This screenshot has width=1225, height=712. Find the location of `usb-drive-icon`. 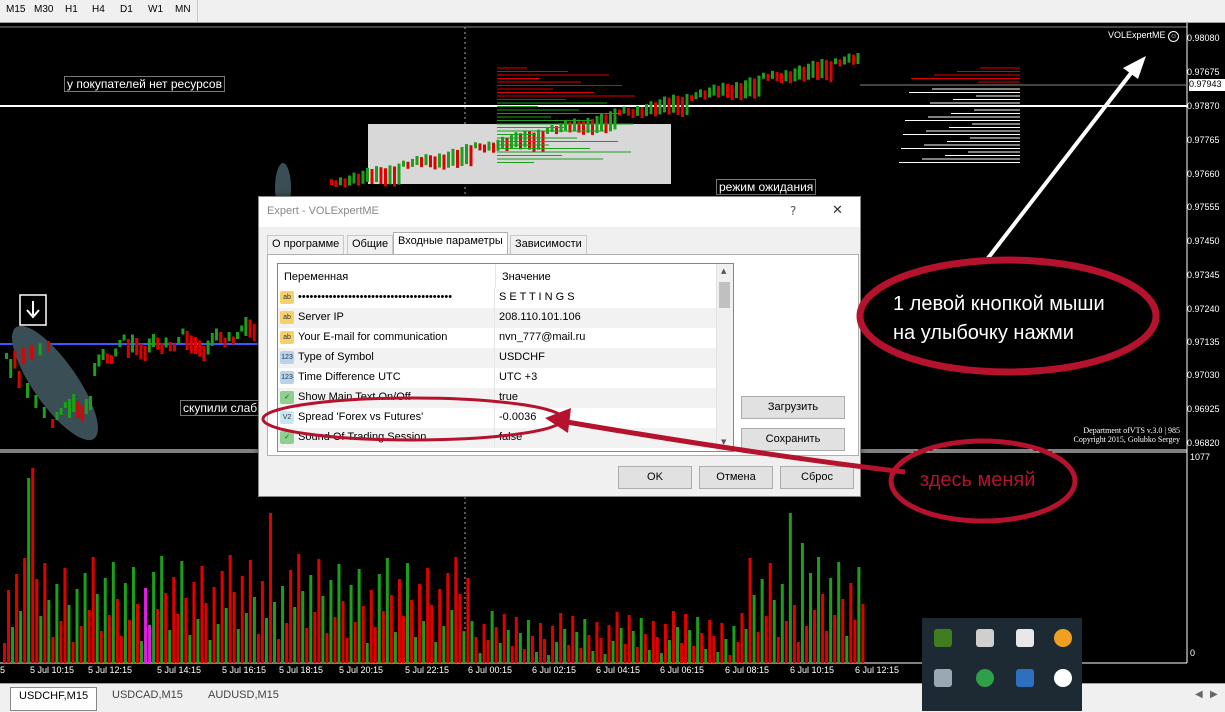

usb-drive-icon is located at coordinates (1025, 638).